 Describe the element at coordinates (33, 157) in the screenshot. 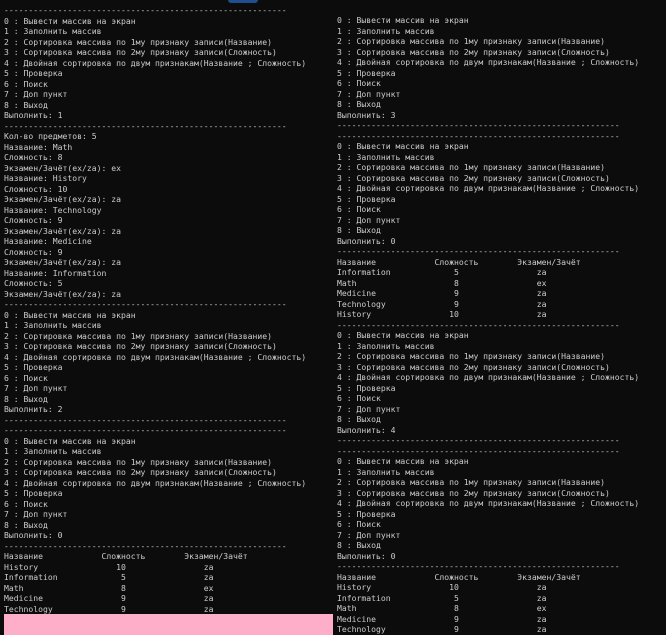

I see `console-line: Сложность: 8` at that location.